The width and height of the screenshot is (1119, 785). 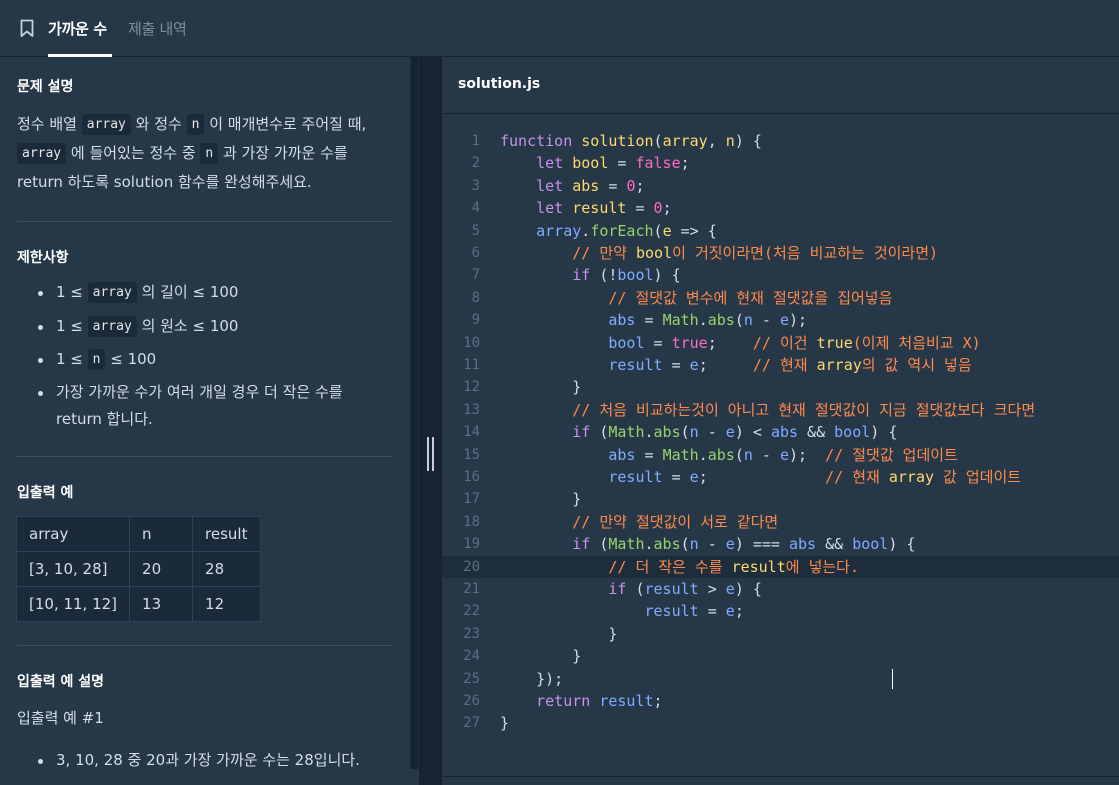 What do you see at coordinates (780, 186) in the screenshot?
I see `code-line: 3 let abs = 0;` at bounding box center [780, 186].